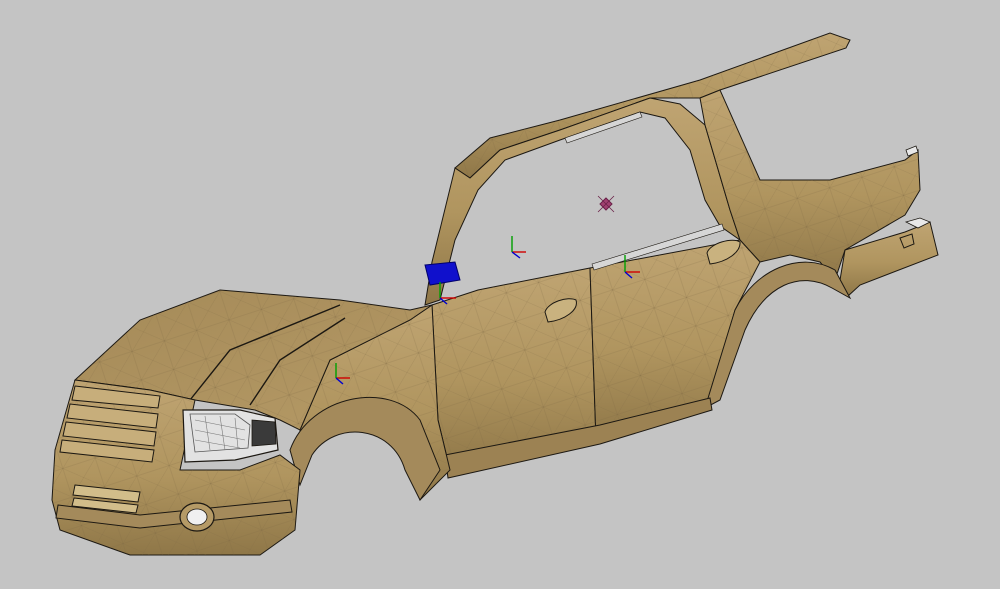 The height and width of the screenshot is (589, 1000). I want to click on fog-lamp, so click(197, 517).